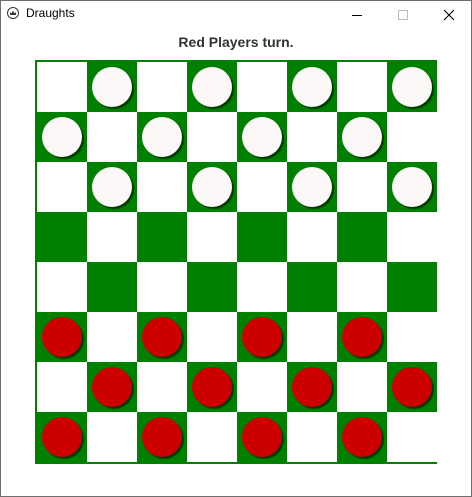 The width and height of the screenshot is (472, 497). Describe the element at coordinates (236, 42) in the screenshot. I see `turn-status: Red Players turn.` at that location.